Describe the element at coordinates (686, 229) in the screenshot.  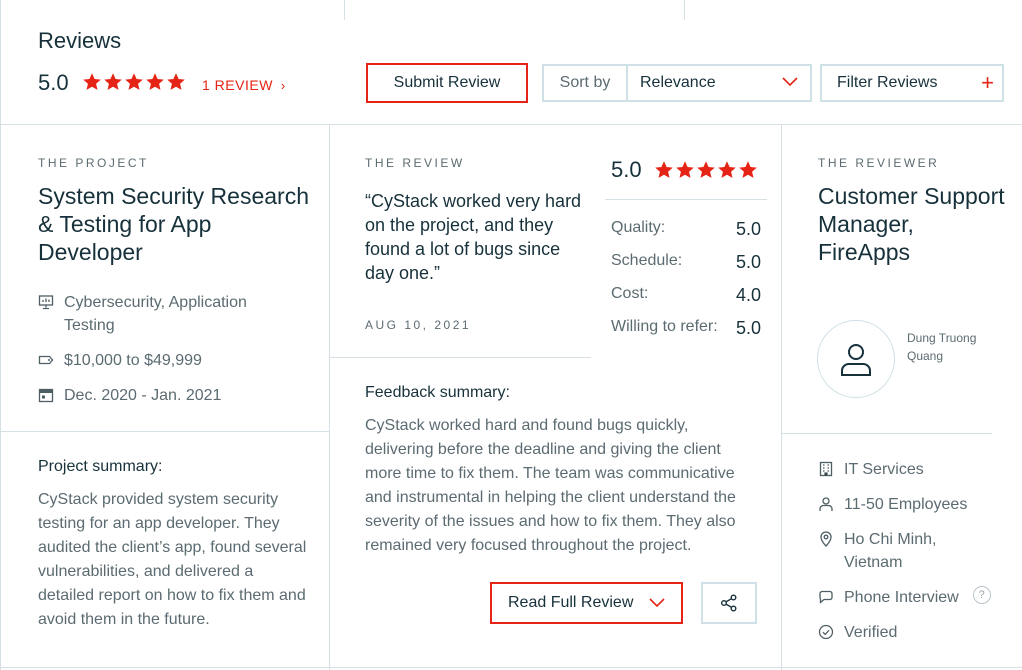
I see `score-row-quality: Quality: 5.0` at that location.